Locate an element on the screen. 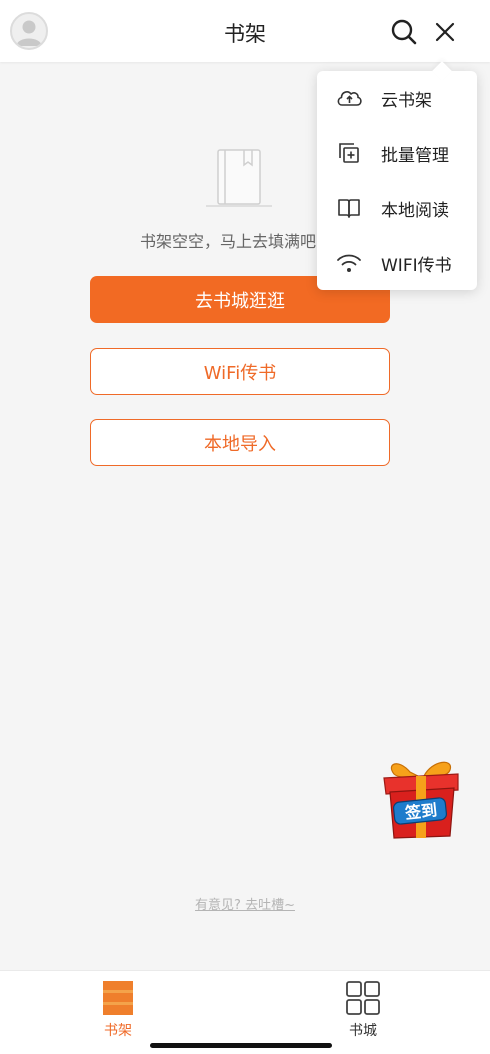 This screenshot has width=490, height=1054. menu-item-local-read: 本地阅读 is located at coordinates (397, 208).